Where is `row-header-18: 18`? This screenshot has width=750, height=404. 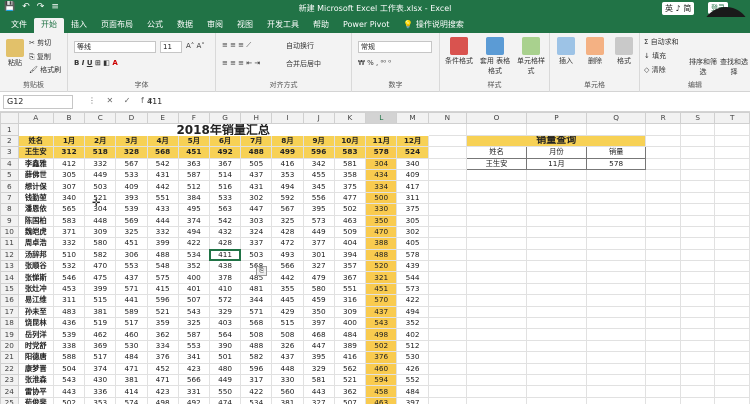 row-header-18: 18 is located at coordinates (9, 323).